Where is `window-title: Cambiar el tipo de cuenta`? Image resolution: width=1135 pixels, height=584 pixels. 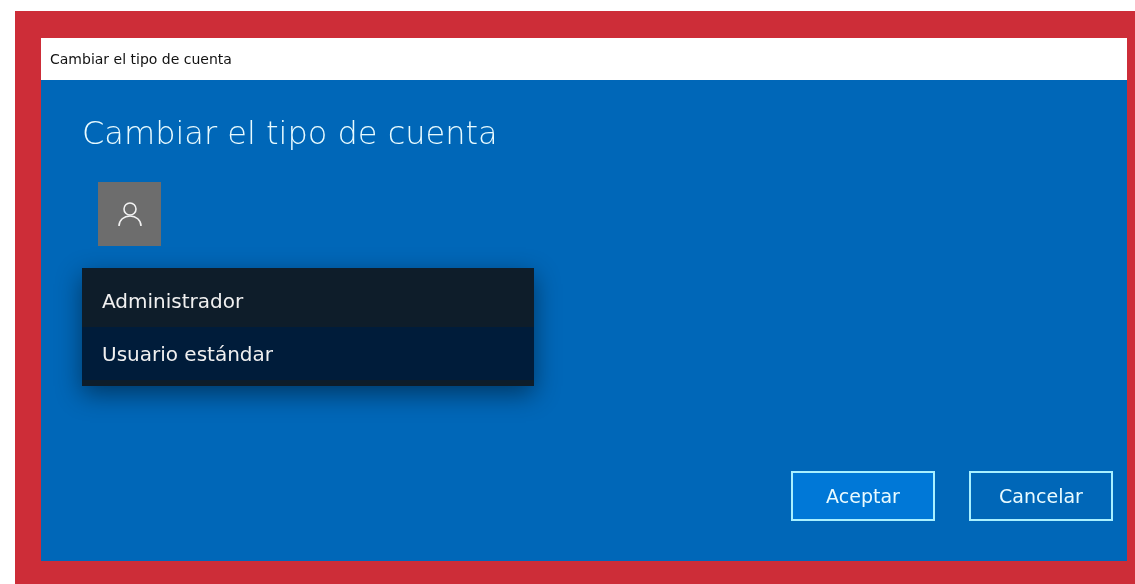 window-title: Cambiar el tipo de cuenta is located at coordinates (141, 59).